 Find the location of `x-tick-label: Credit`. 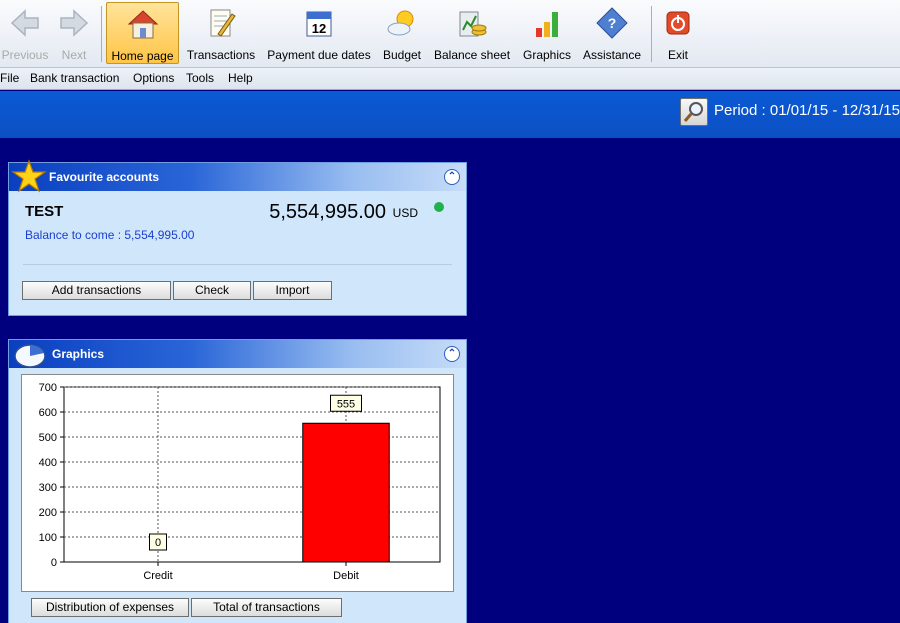

x-tick-label: Credit is located at coordinates (157, 576).